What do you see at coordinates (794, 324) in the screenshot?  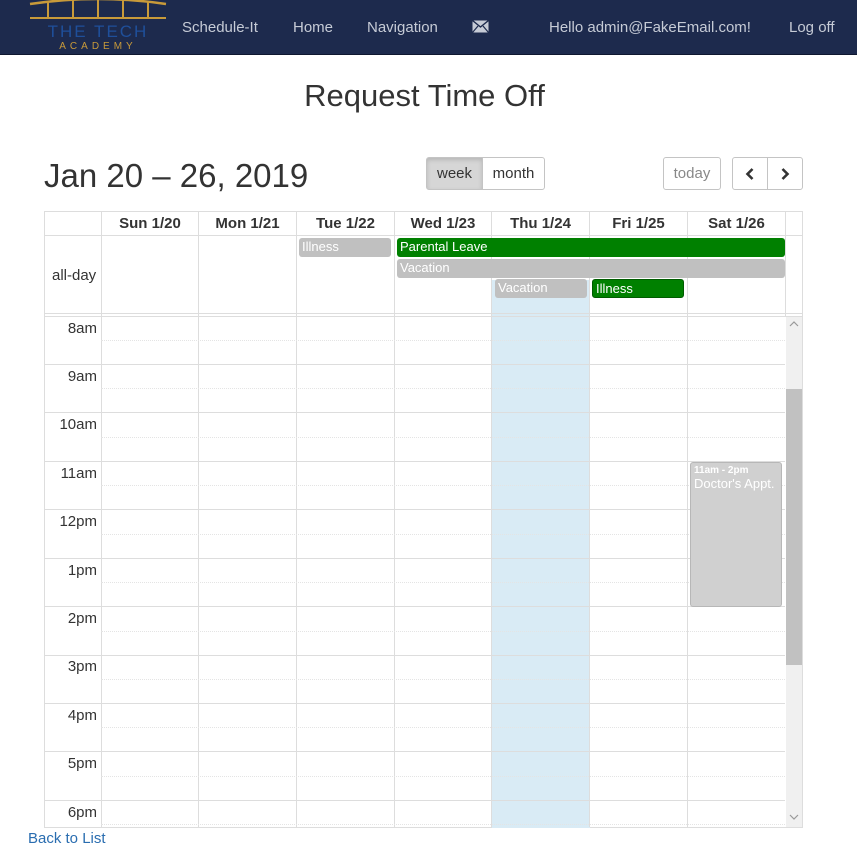 I see `scroll-up-icon` at bounding box center [794, 324].